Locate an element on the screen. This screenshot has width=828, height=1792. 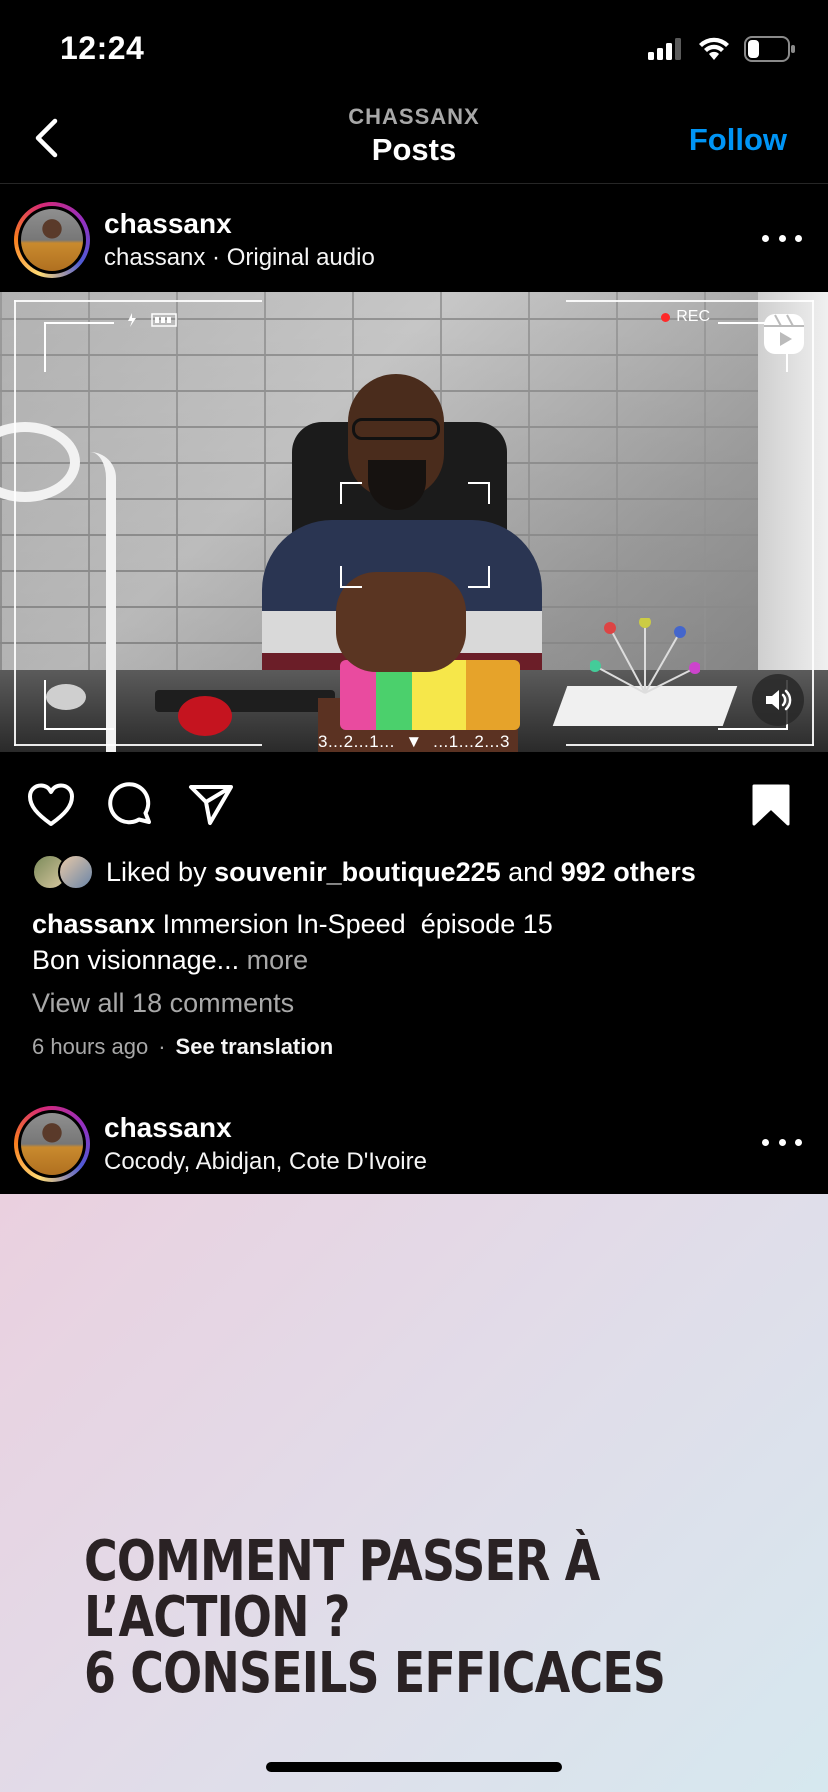
caption-username: chassanx is located at coordinates (93, 924).